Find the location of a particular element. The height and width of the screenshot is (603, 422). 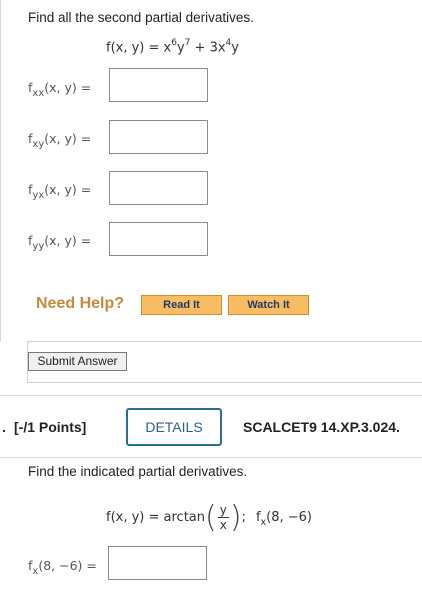

exponent: 6 is located at coordinates (174, 43).